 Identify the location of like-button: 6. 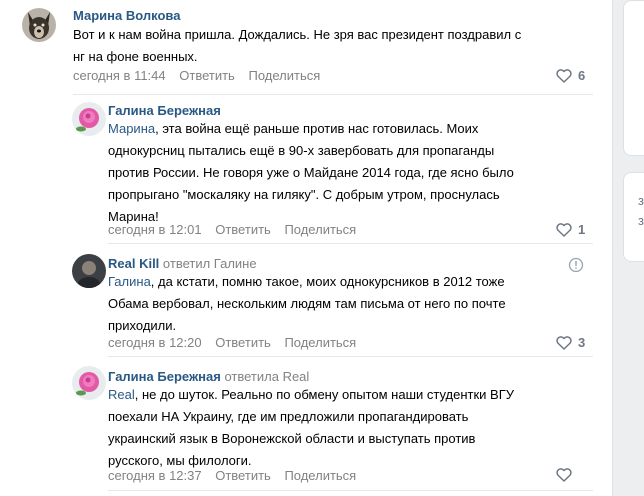
(570, 75).